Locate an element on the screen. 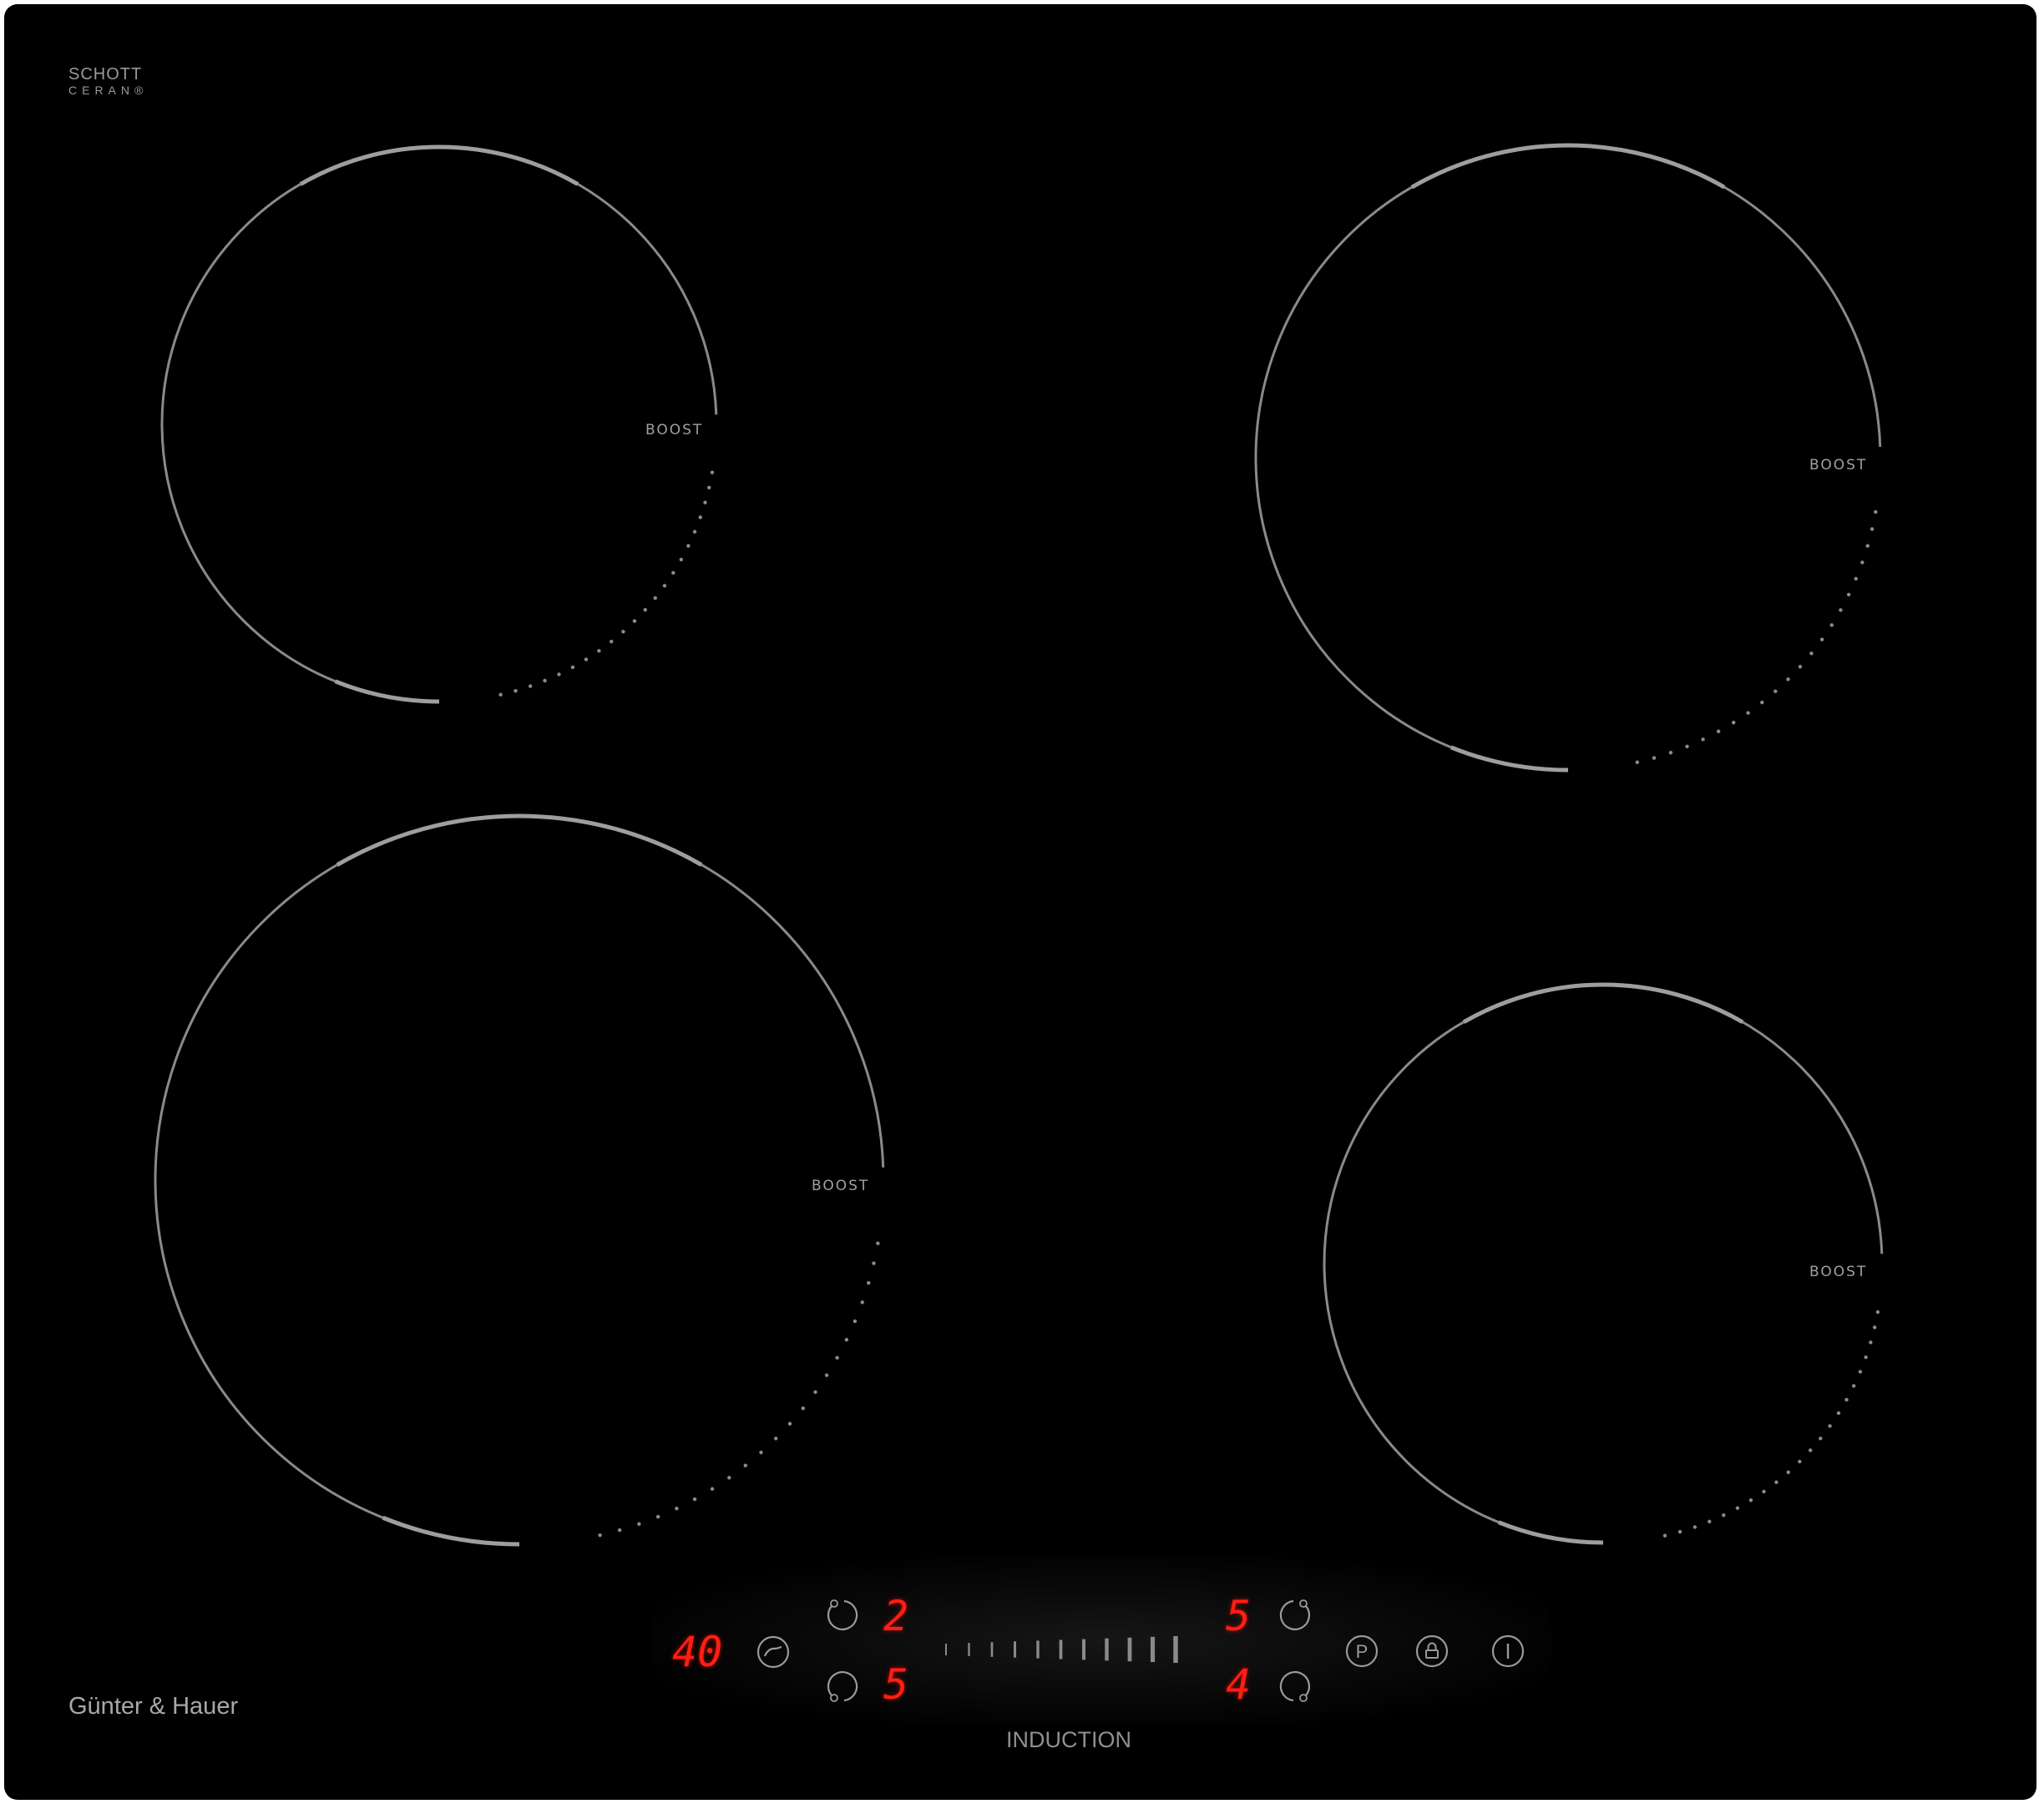 Image resolution: width=2044 pixels, height=1804 pixels. logo-line-1: SCHOTT is located at coordinates (105, 74).